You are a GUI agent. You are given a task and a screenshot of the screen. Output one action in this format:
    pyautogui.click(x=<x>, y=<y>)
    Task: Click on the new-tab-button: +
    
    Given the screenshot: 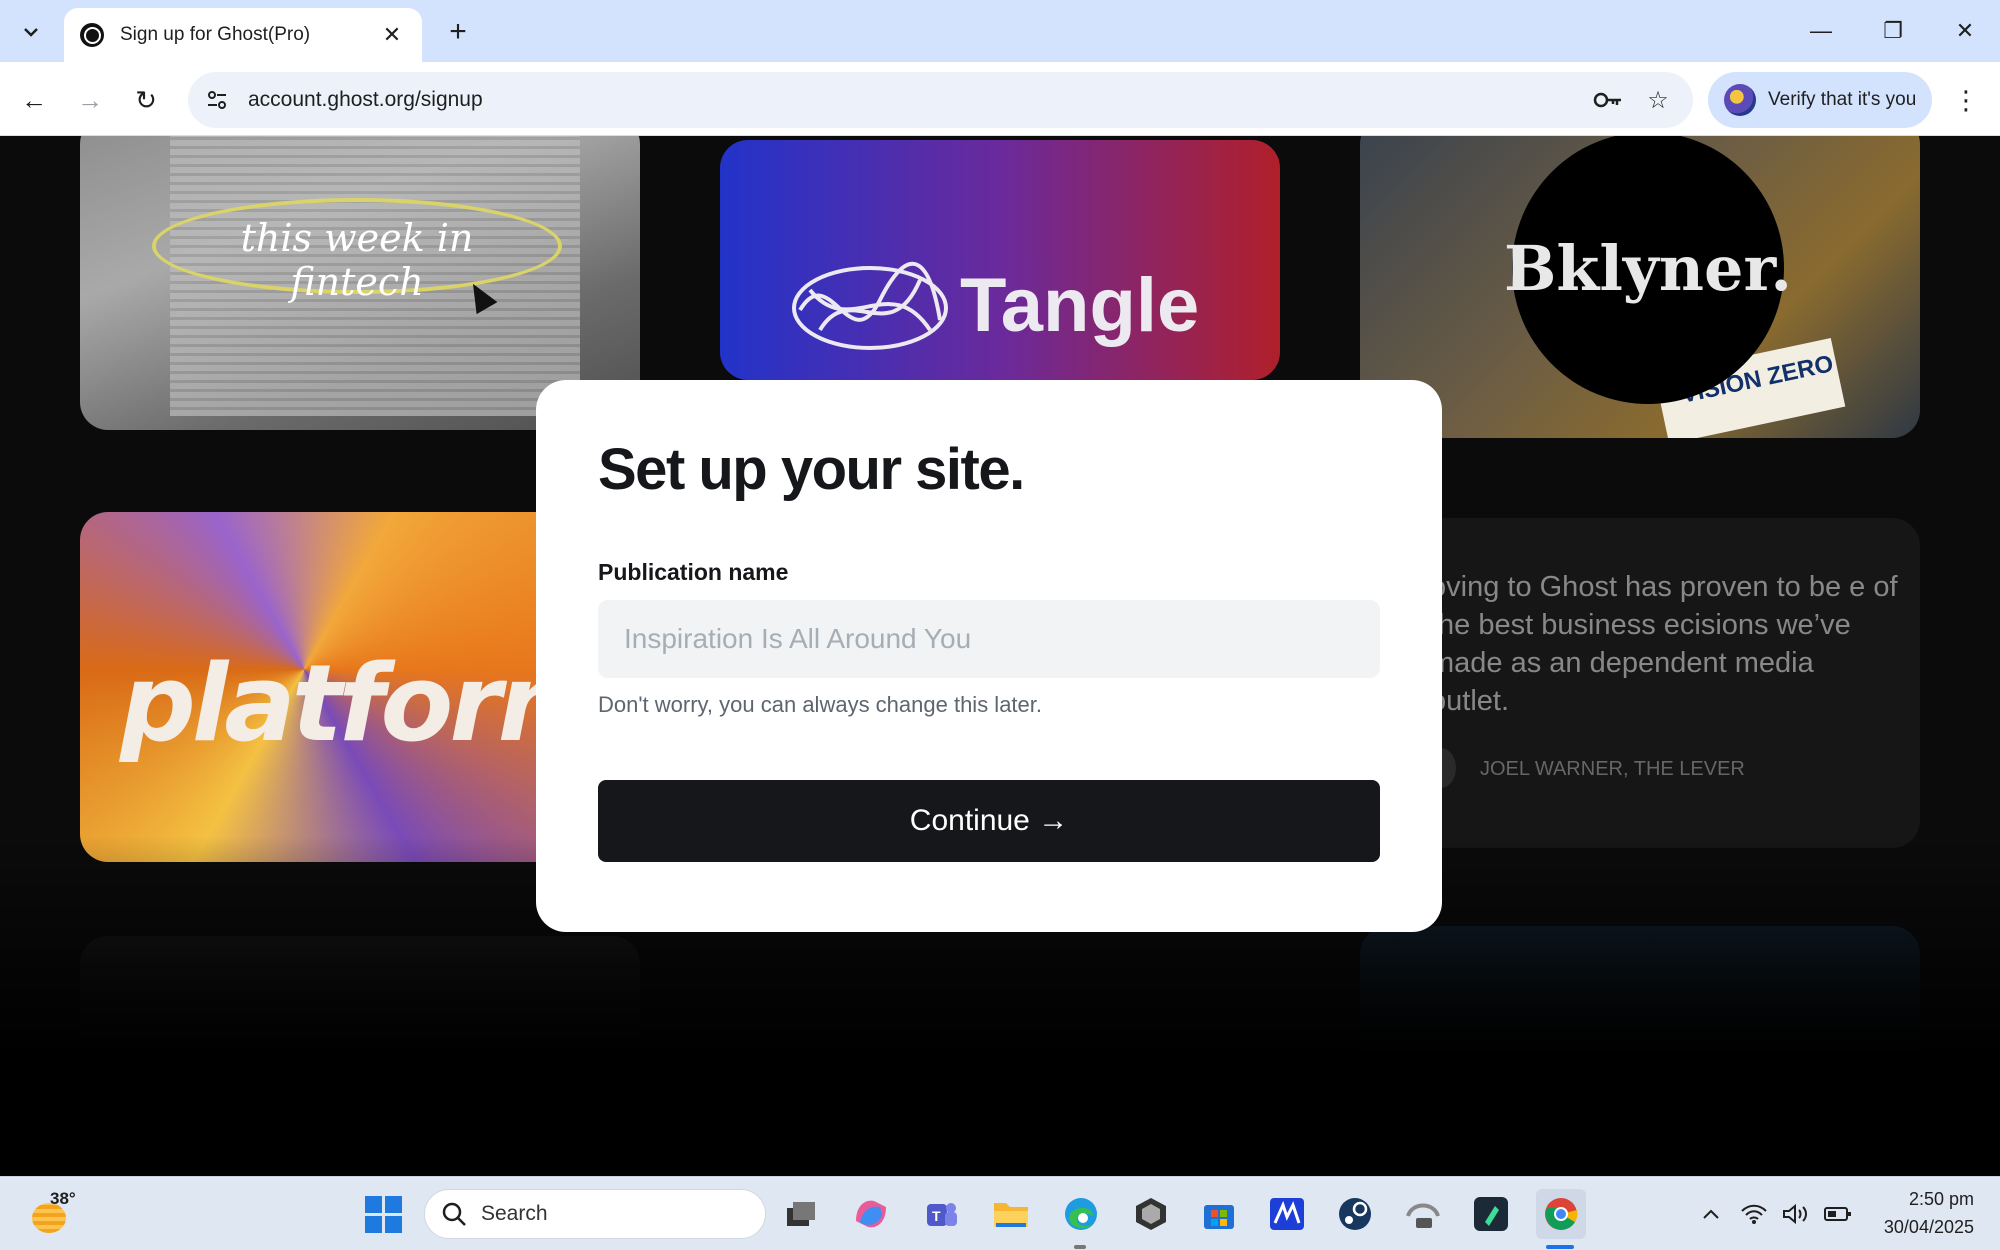 What is the action you would take?
    pyautogui.click(x=458, y=32)
    